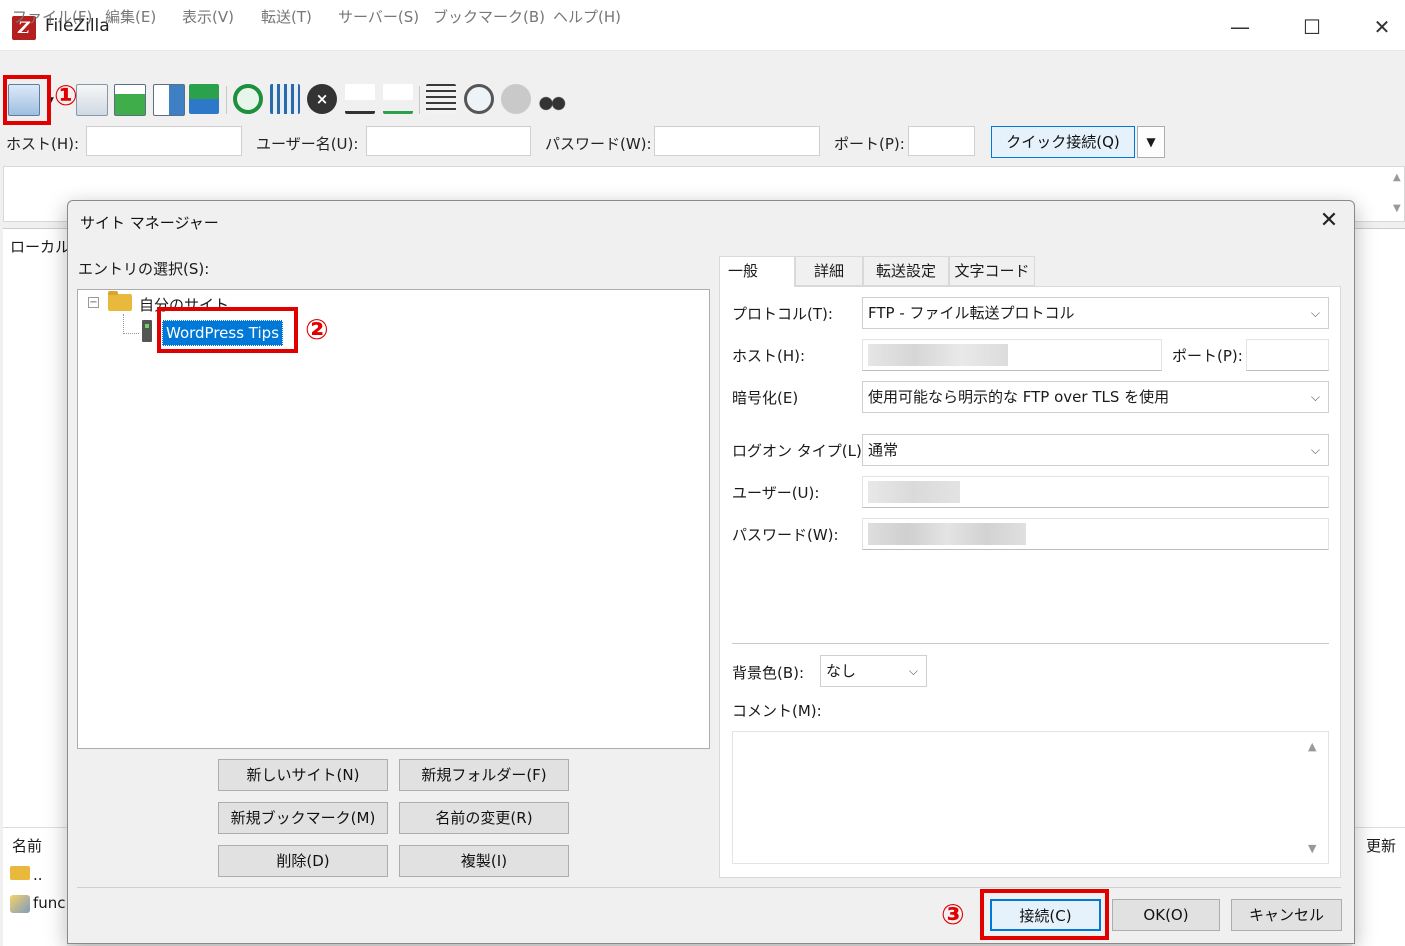 Image resolution: width=1405 pixels, height=946 pixels. I want to click on protocol-select: FTP - ファイル転送プロトコル ⌵, so click(1095, 313).